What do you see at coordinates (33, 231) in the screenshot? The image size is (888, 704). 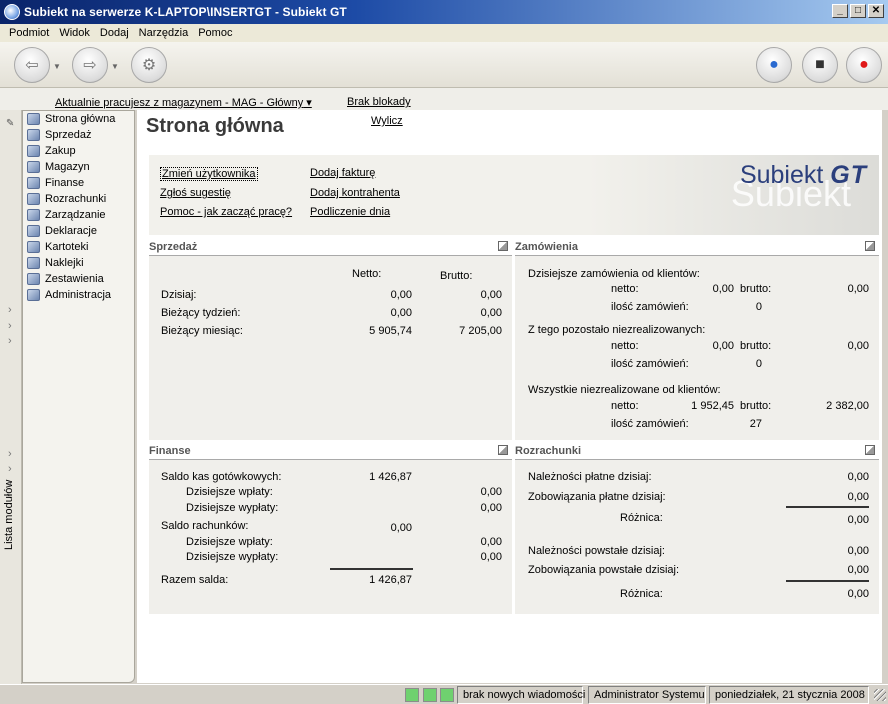 I see `declarations-icon` at bounding box center [33, 231].